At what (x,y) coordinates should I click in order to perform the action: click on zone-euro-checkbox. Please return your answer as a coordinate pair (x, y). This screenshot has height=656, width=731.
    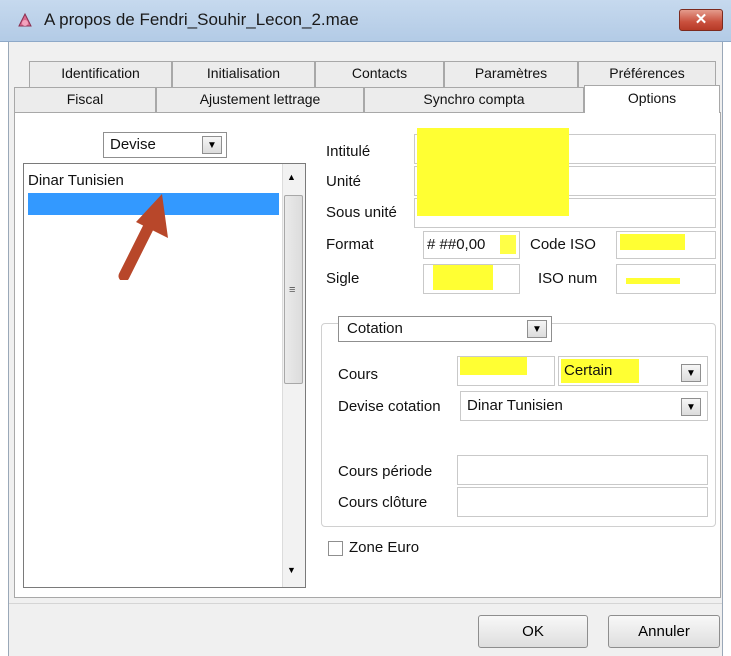
    Looking at the image, I should click on (335, 548).